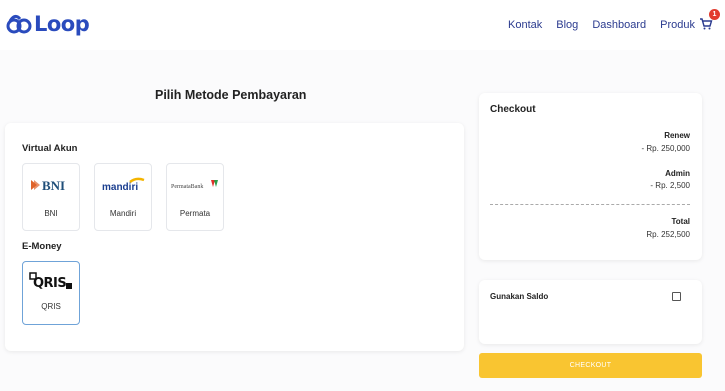 The height and width of the screenshot is (391, 725). Describe the element at coordinates (519, 296) in the screenshot. I see `use-saldo-label: Gunakan Saldo` at that location.